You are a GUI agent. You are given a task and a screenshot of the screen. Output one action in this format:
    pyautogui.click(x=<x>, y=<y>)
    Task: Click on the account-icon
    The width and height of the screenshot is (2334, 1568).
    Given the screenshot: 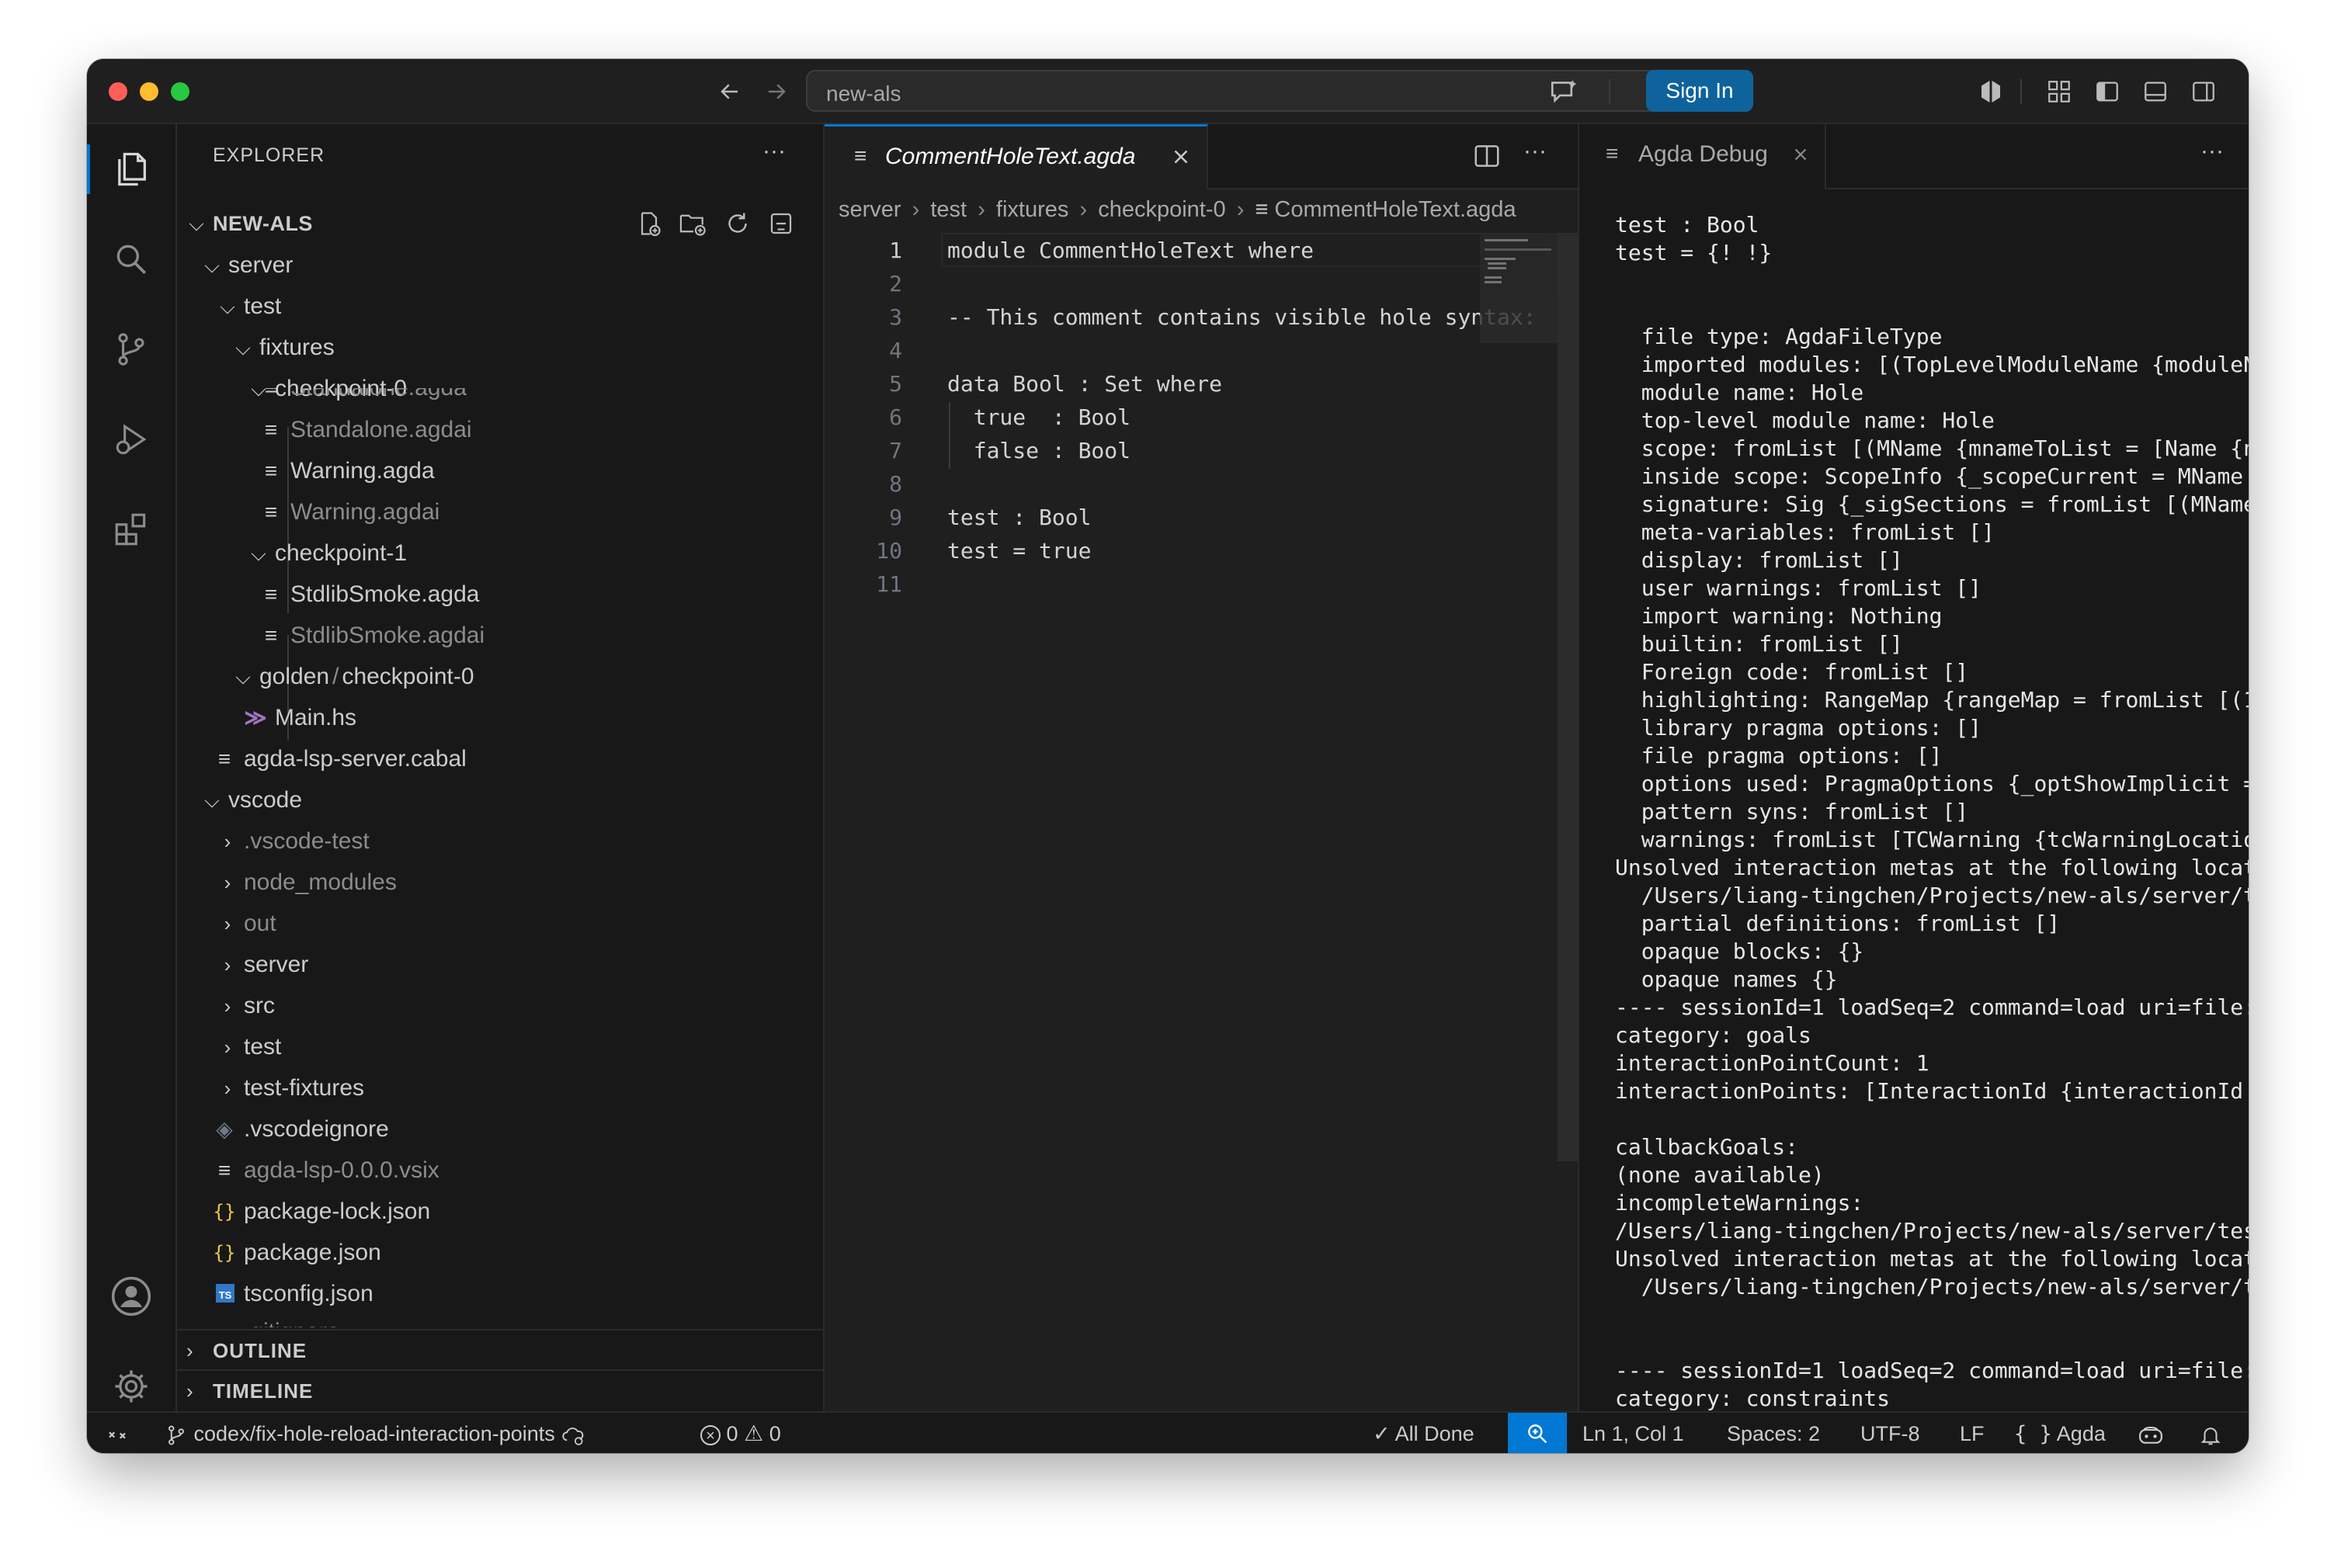 What is the action you would take?
    pyautogui.click(x=131, y=1296)
    